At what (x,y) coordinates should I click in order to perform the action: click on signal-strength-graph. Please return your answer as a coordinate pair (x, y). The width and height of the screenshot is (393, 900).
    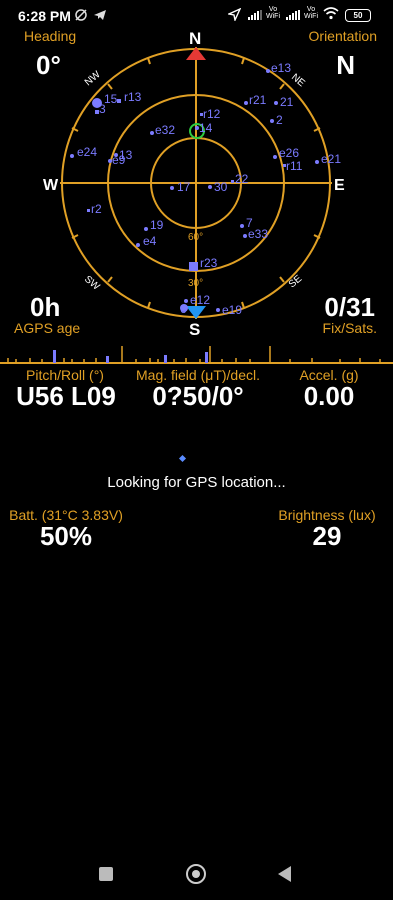
    Looking at the image, I should click on (196, 355).